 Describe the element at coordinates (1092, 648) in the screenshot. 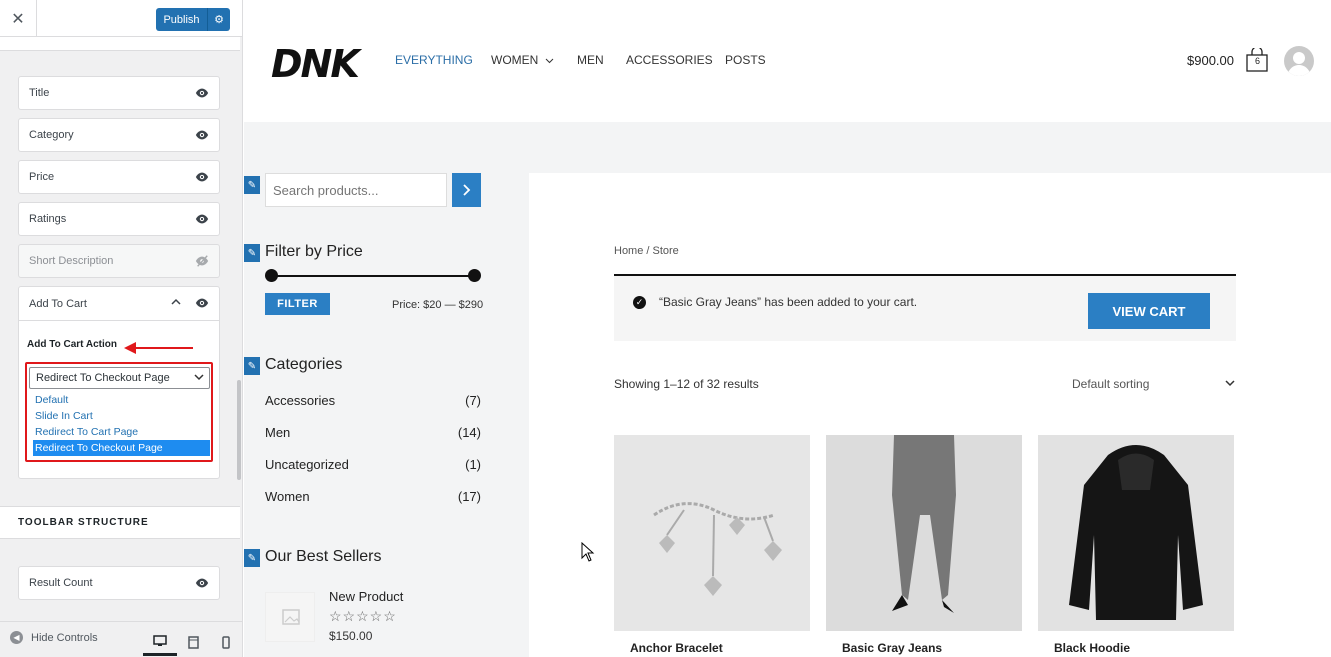

I see `product-name: Black Hoodie` at that location.